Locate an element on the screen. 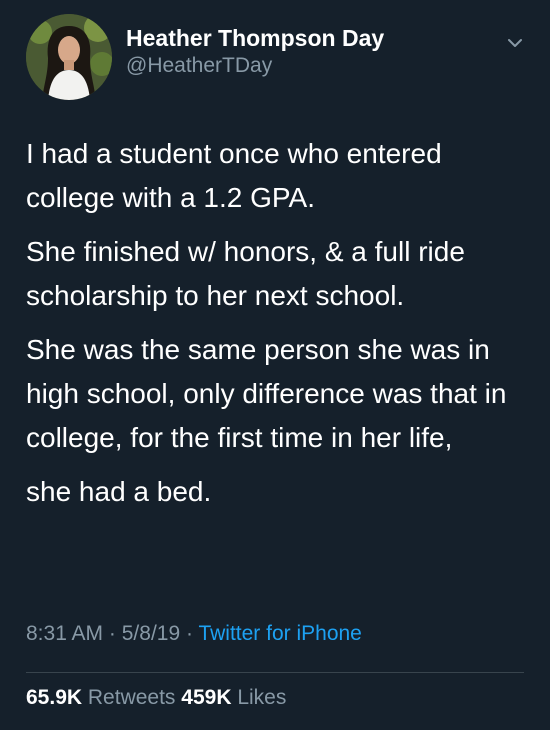 The width and height of the screenshot is (550, 730). avatar is located at coordinates (69, 57).